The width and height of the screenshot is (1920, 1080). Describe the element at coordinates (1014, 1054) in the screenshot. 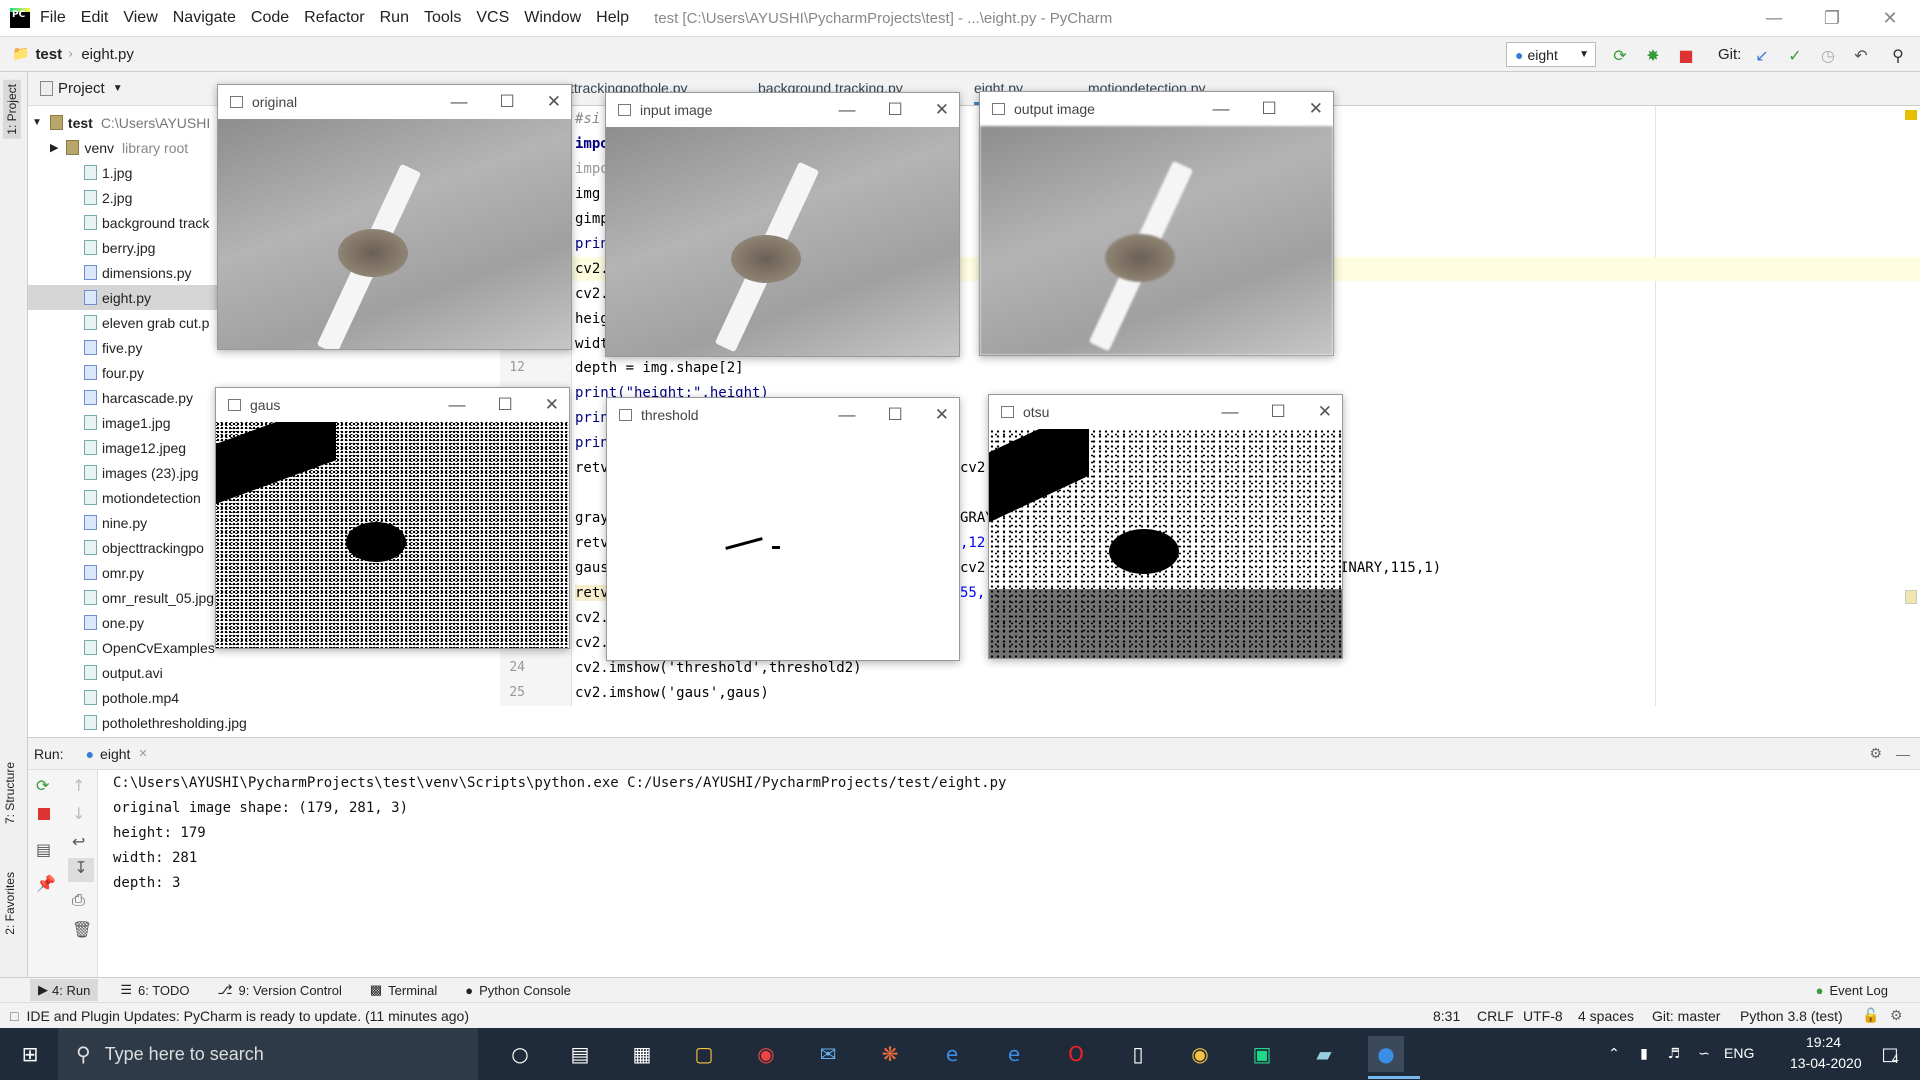

I see `edge-icon: e` at that location.